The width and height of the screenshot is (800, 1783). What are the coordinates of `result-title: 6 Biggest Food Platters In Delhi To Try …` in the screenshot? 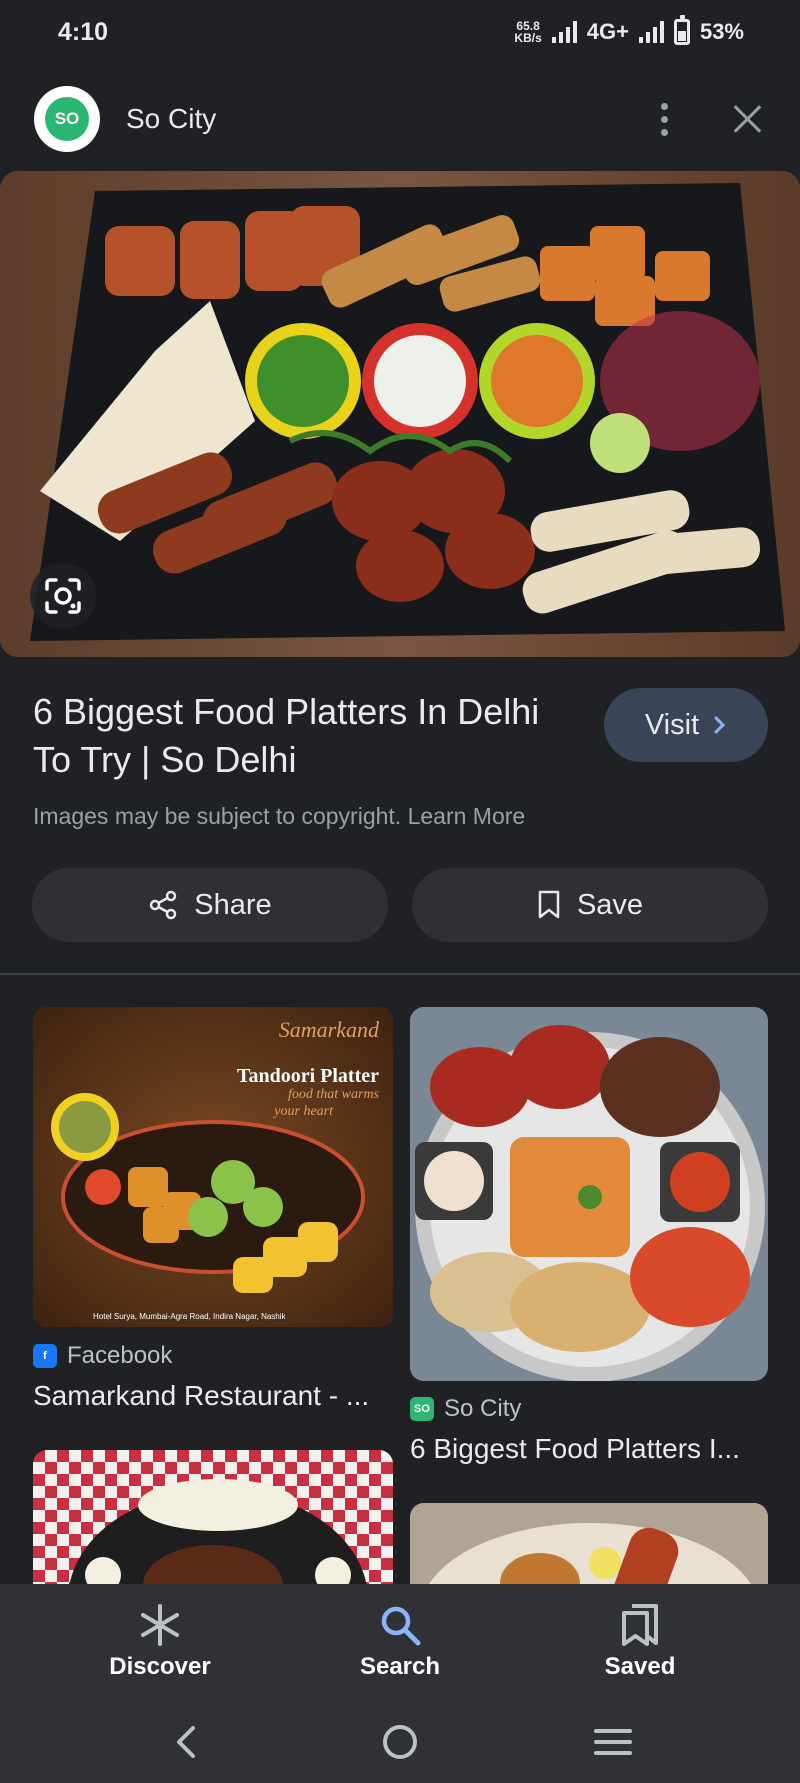 It's located at (303, 736).